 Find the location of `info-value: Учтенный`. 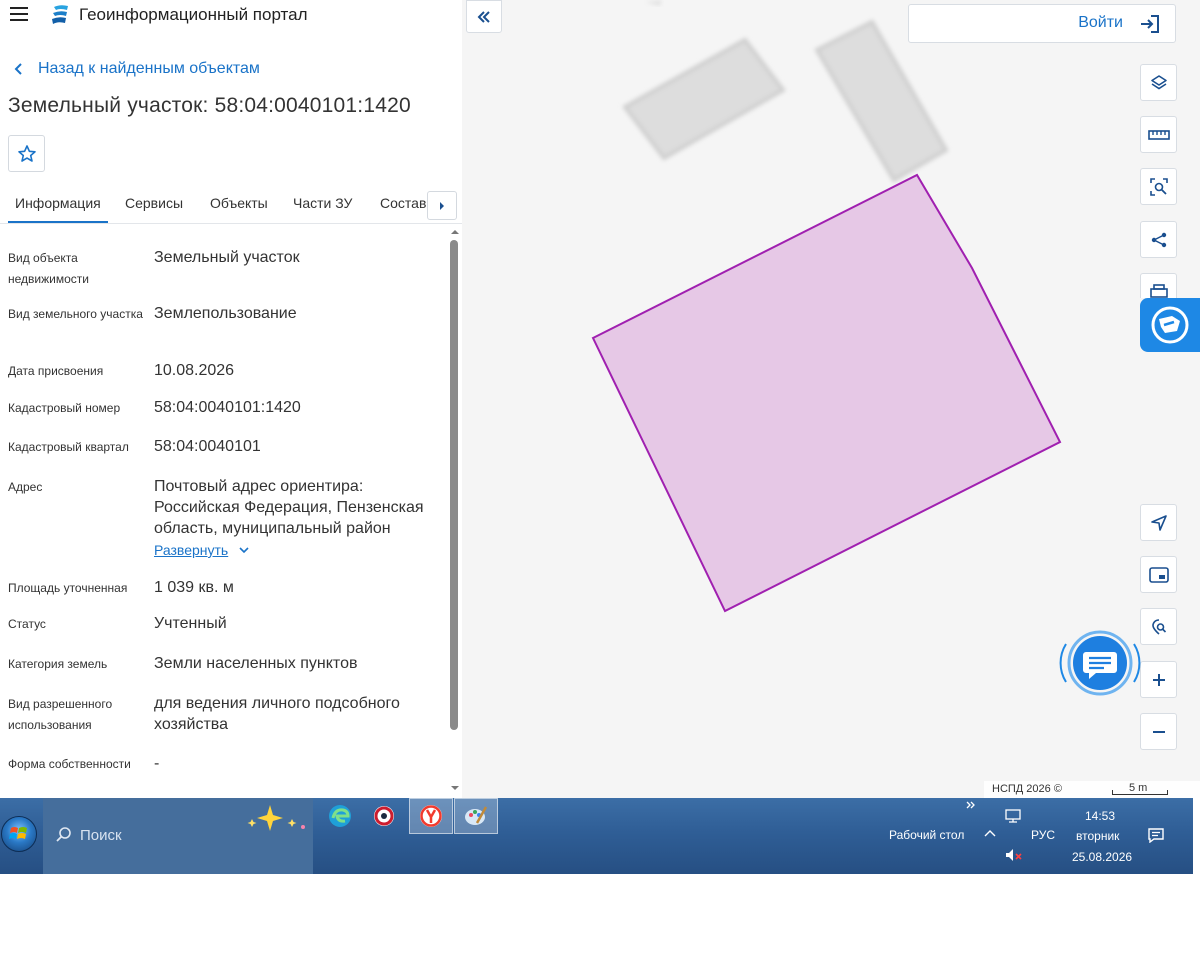

info-value: Учтенный is located at coordinates (190, 623).